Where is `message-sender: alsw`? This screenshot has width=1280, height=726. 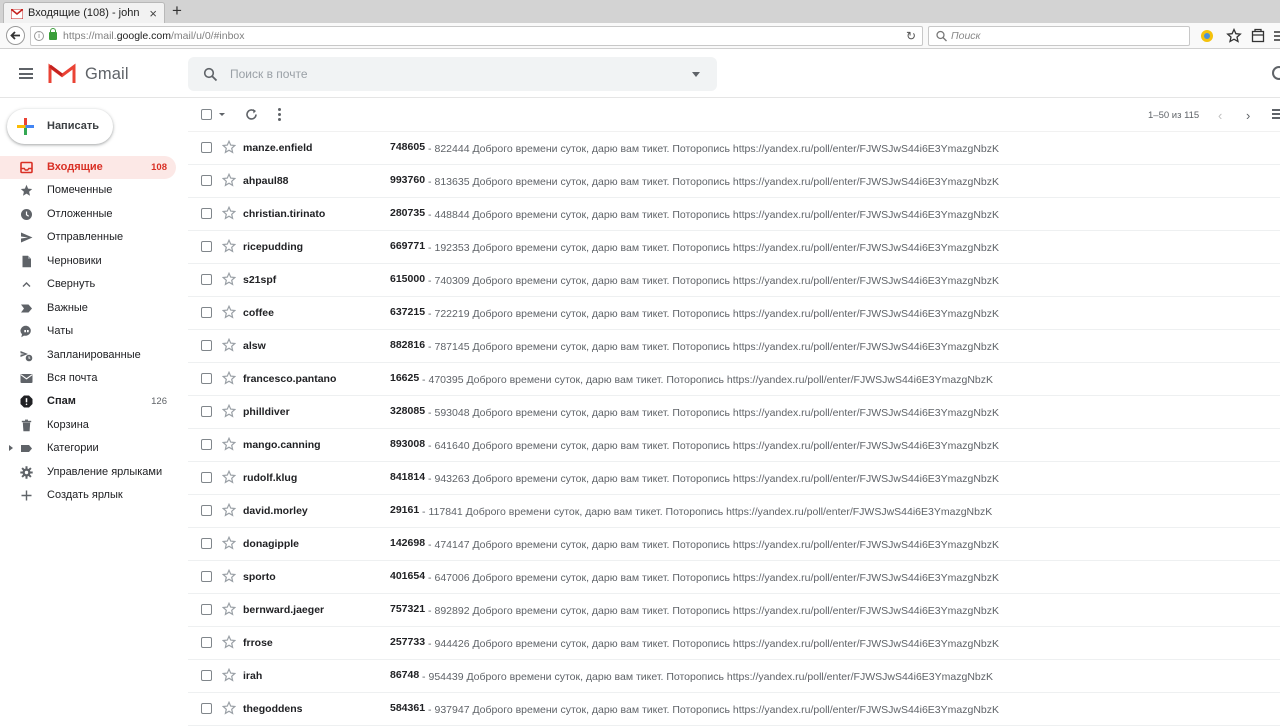 message-sender: alsw is located at coordinates (254, 346).